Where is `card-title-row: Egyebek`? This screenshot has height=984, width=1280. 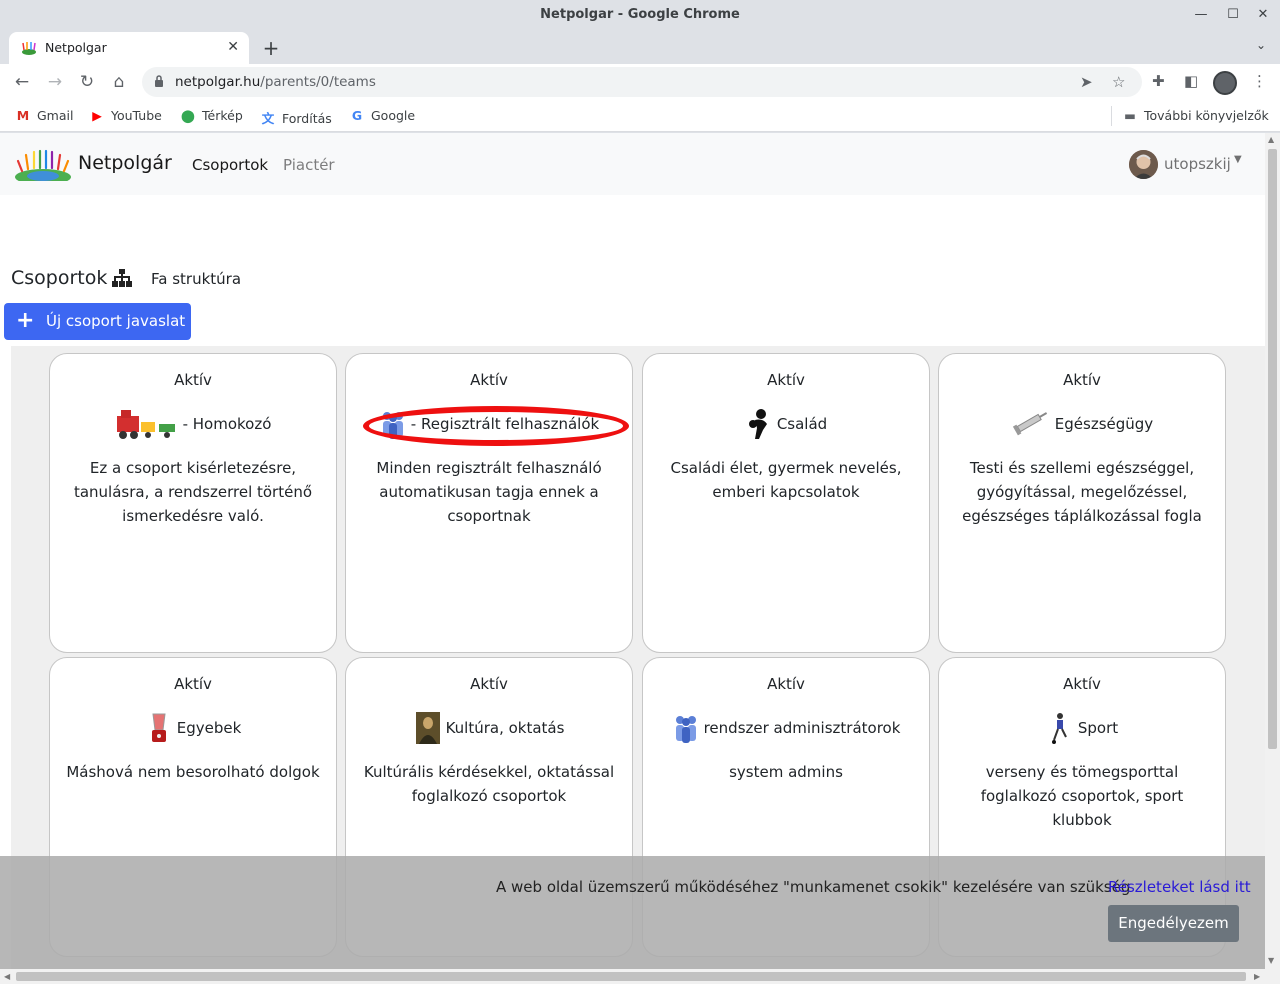 card-title-row: Egyebek is located at coordinates (193, 728).